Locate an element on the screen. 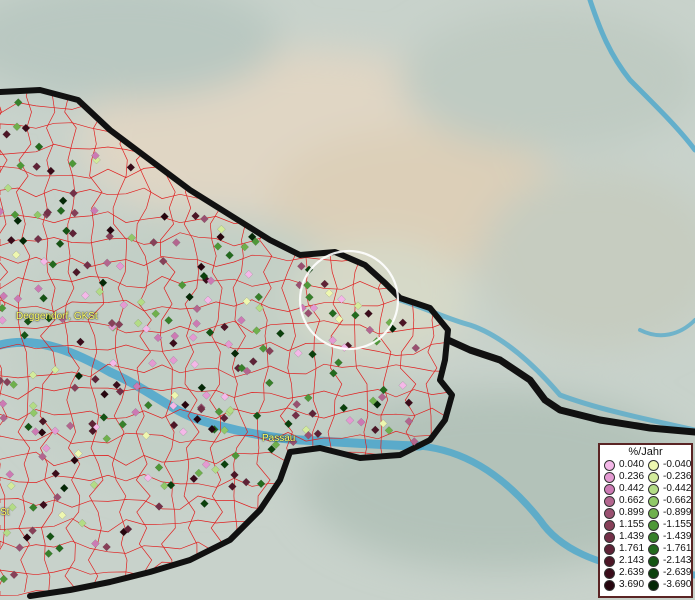 Image resolution: width=695 pixels, height=600 pixels. legend-value: -2.143 is located at coordinates (677, 560).